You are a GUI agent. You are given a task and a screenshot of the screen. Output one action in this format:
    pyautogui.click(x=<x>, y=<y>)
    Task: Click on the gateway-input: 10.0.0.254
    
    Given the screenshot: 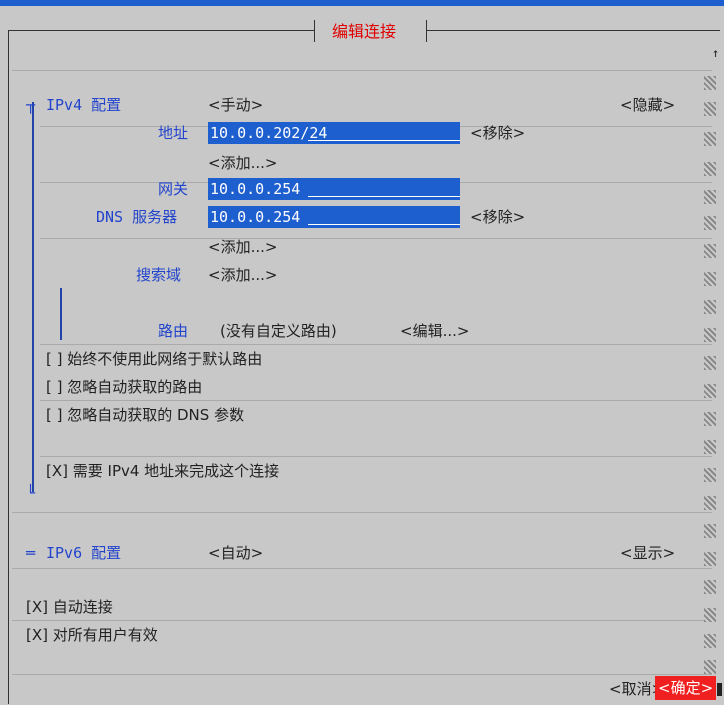 What is the action you would take?
    pyautogui.click(x=334, y=189)
    